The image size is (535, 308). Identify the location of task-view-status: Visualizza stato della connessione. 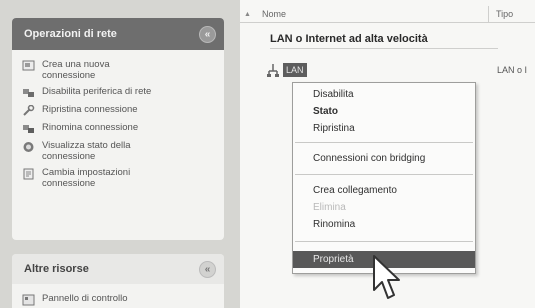
(119, 151).